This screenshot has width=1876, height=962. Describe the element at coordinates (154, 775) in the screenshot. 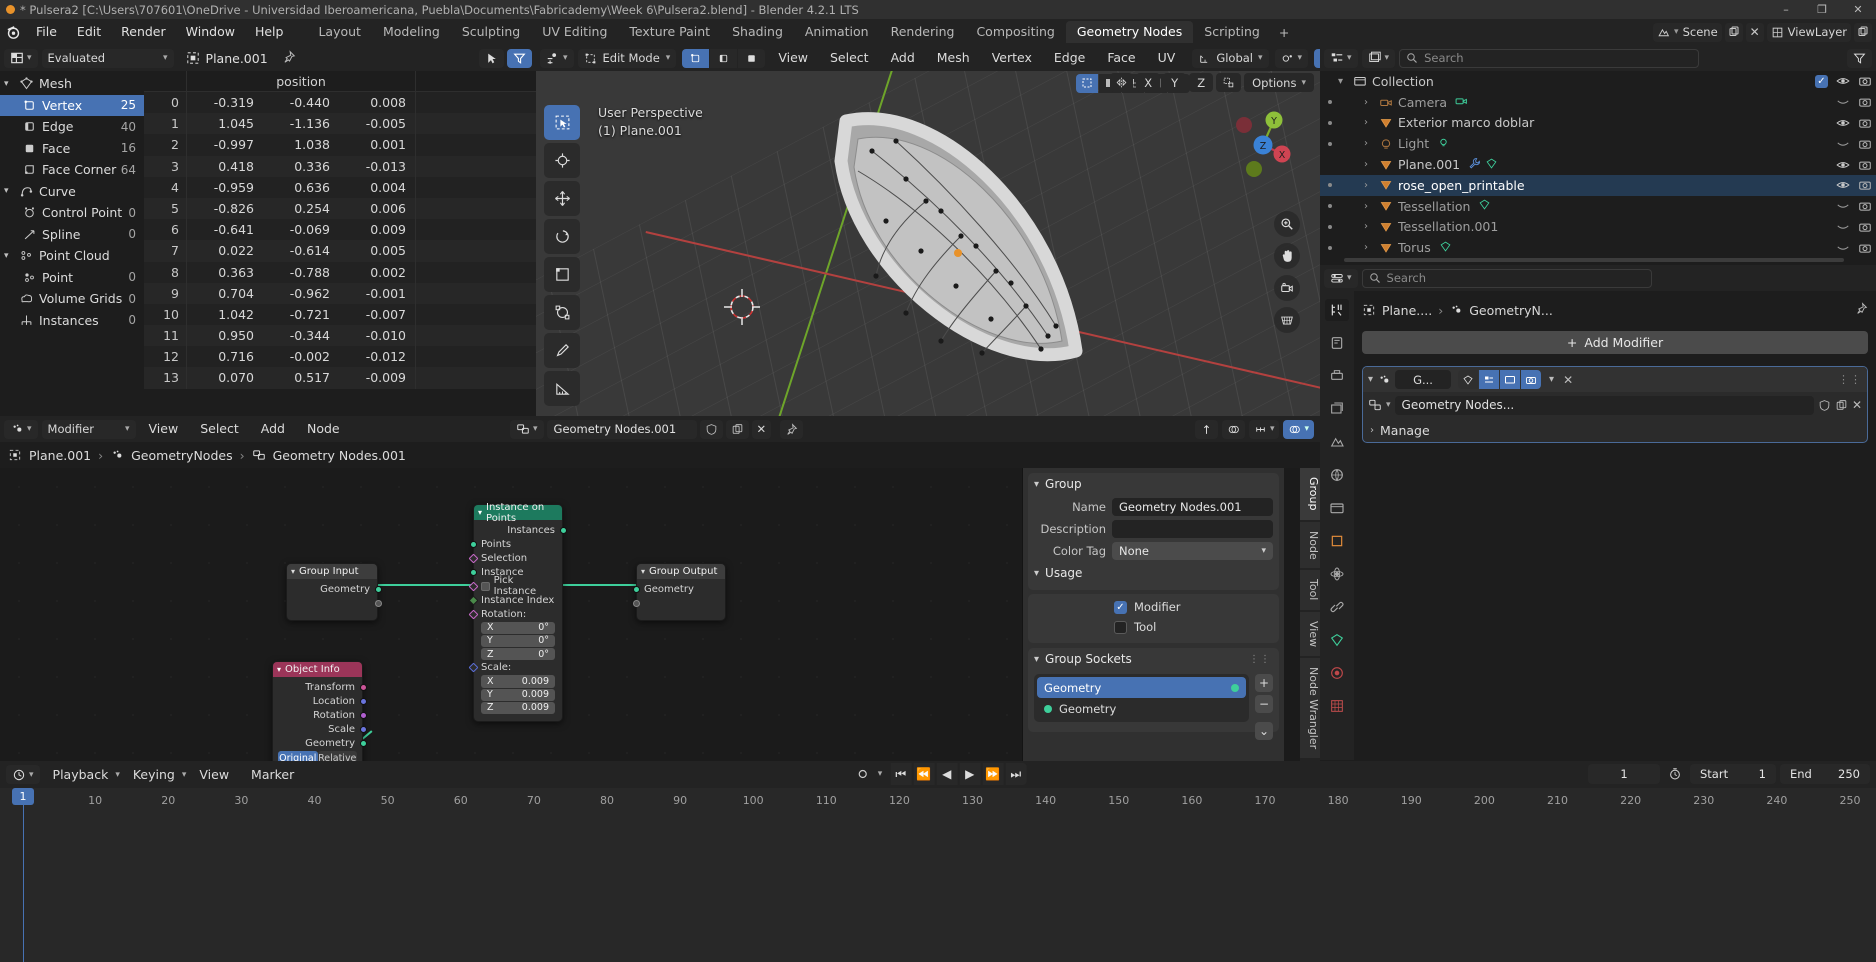

I see `timeline-menu-keying: Keying` at that location.